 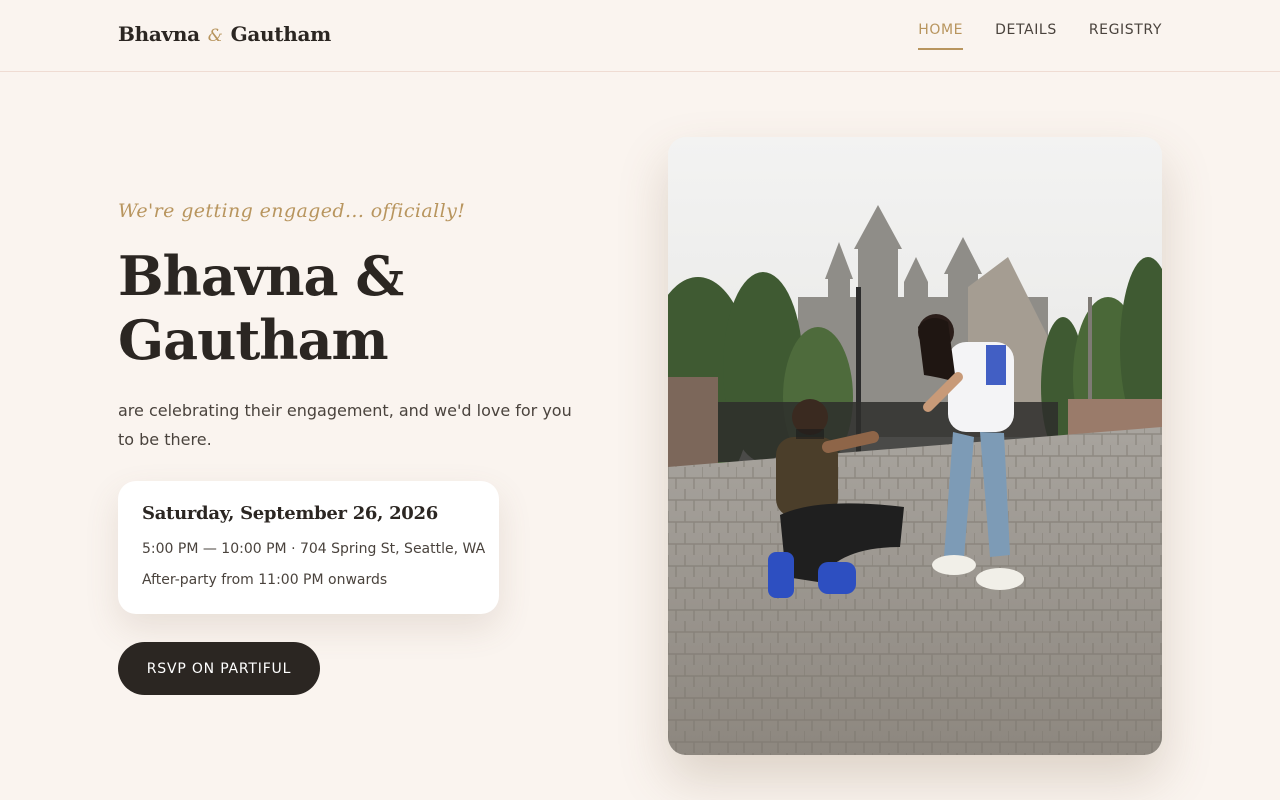 I want to click on event-after-party: After-party from 11:00 PM onwards, so click(x=265, y=580).